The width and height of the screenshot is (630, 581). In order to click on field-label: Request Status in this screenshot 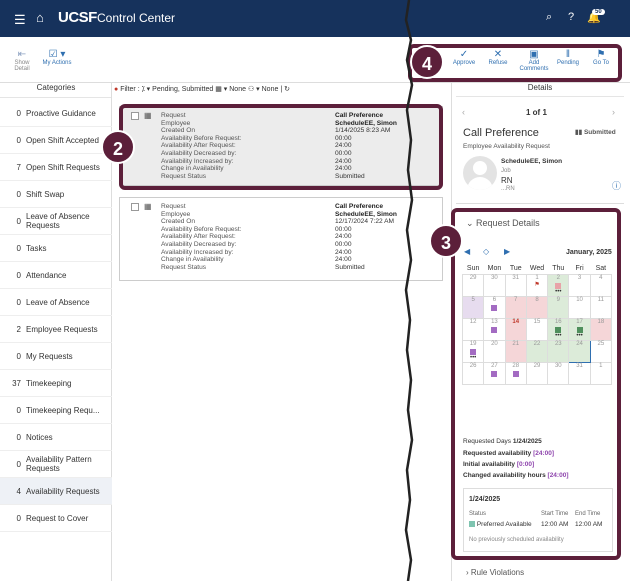, I will do `click(184, 267)`.